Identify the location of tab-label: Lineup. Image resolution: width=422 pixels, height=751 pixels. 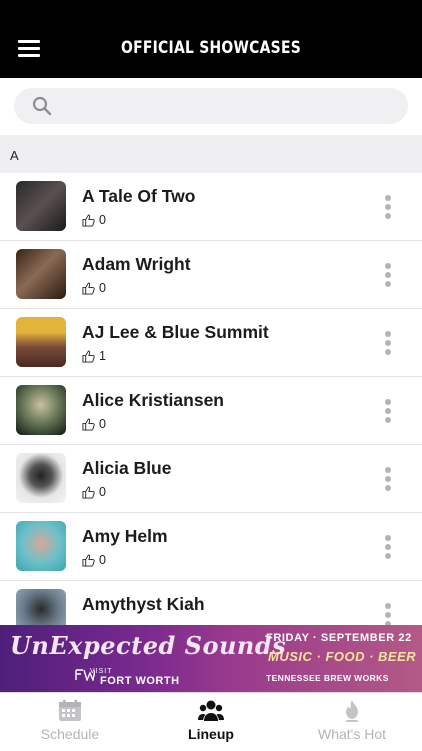
(211, 734).